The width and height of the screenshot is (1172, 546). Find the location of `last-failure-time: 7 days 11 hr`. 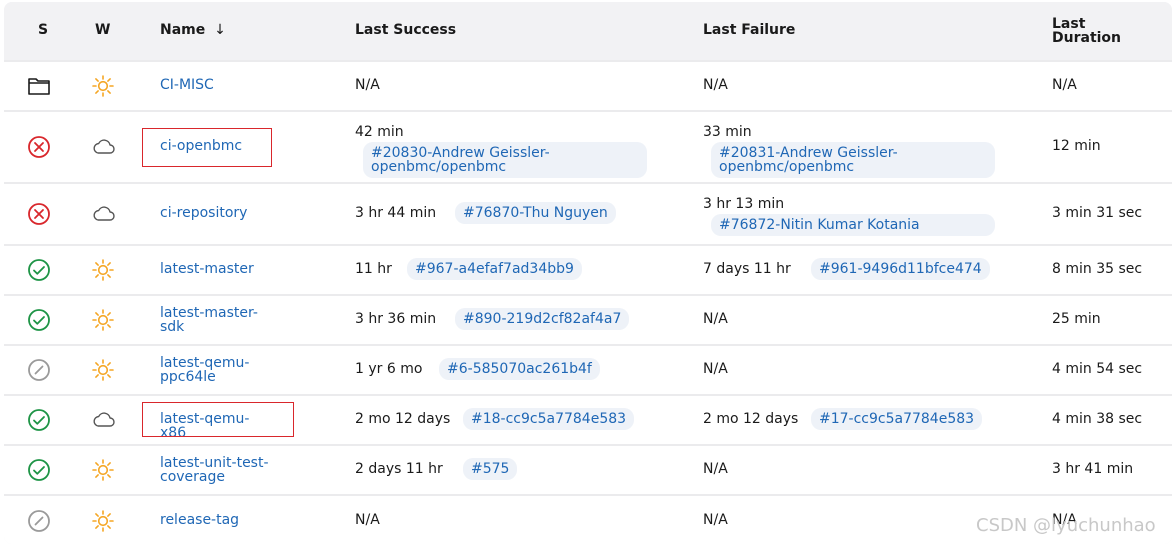

last-failure-time: 7 days 11 hr is located at coordinates (747, 269).